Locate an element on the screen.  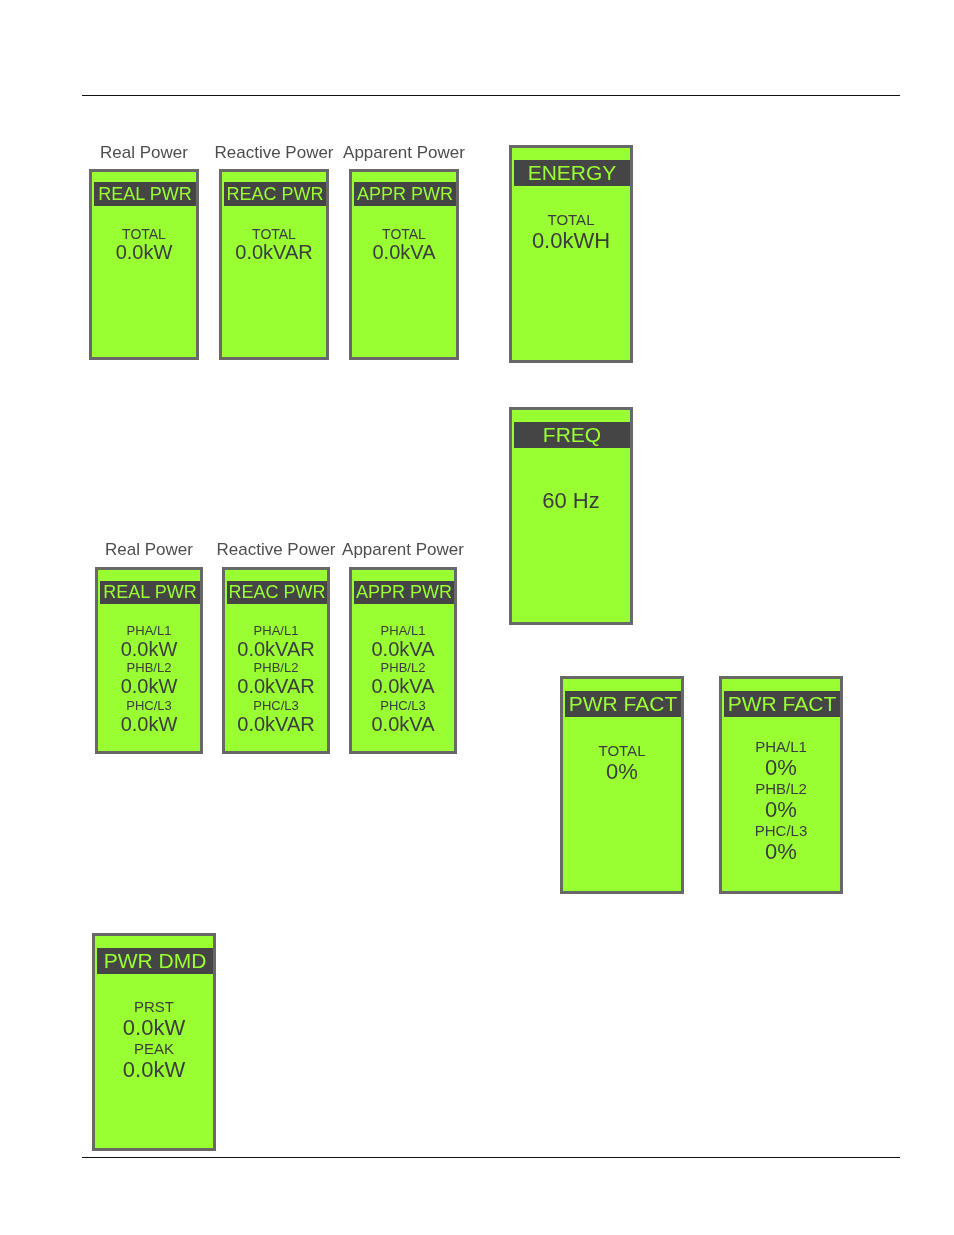
display-title: FREQ is located at coordinates (572, 435).